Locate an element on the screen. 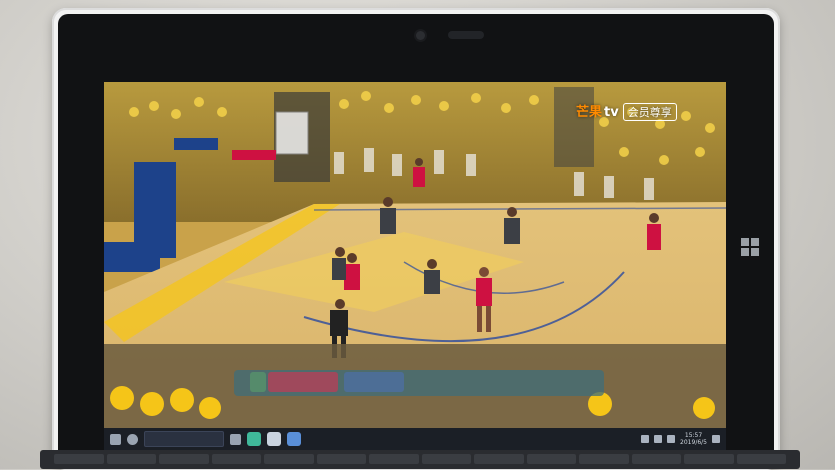 The image size is (835, 470). tunnel-right is located at coordinates (574, 127).